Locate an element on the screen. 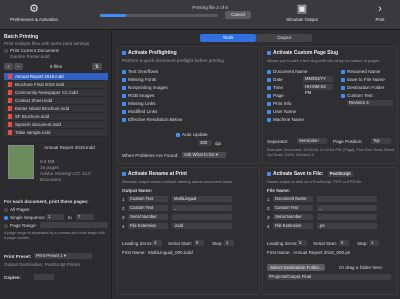  slug-option: Destination Folder is located at coordinates (363, 88).